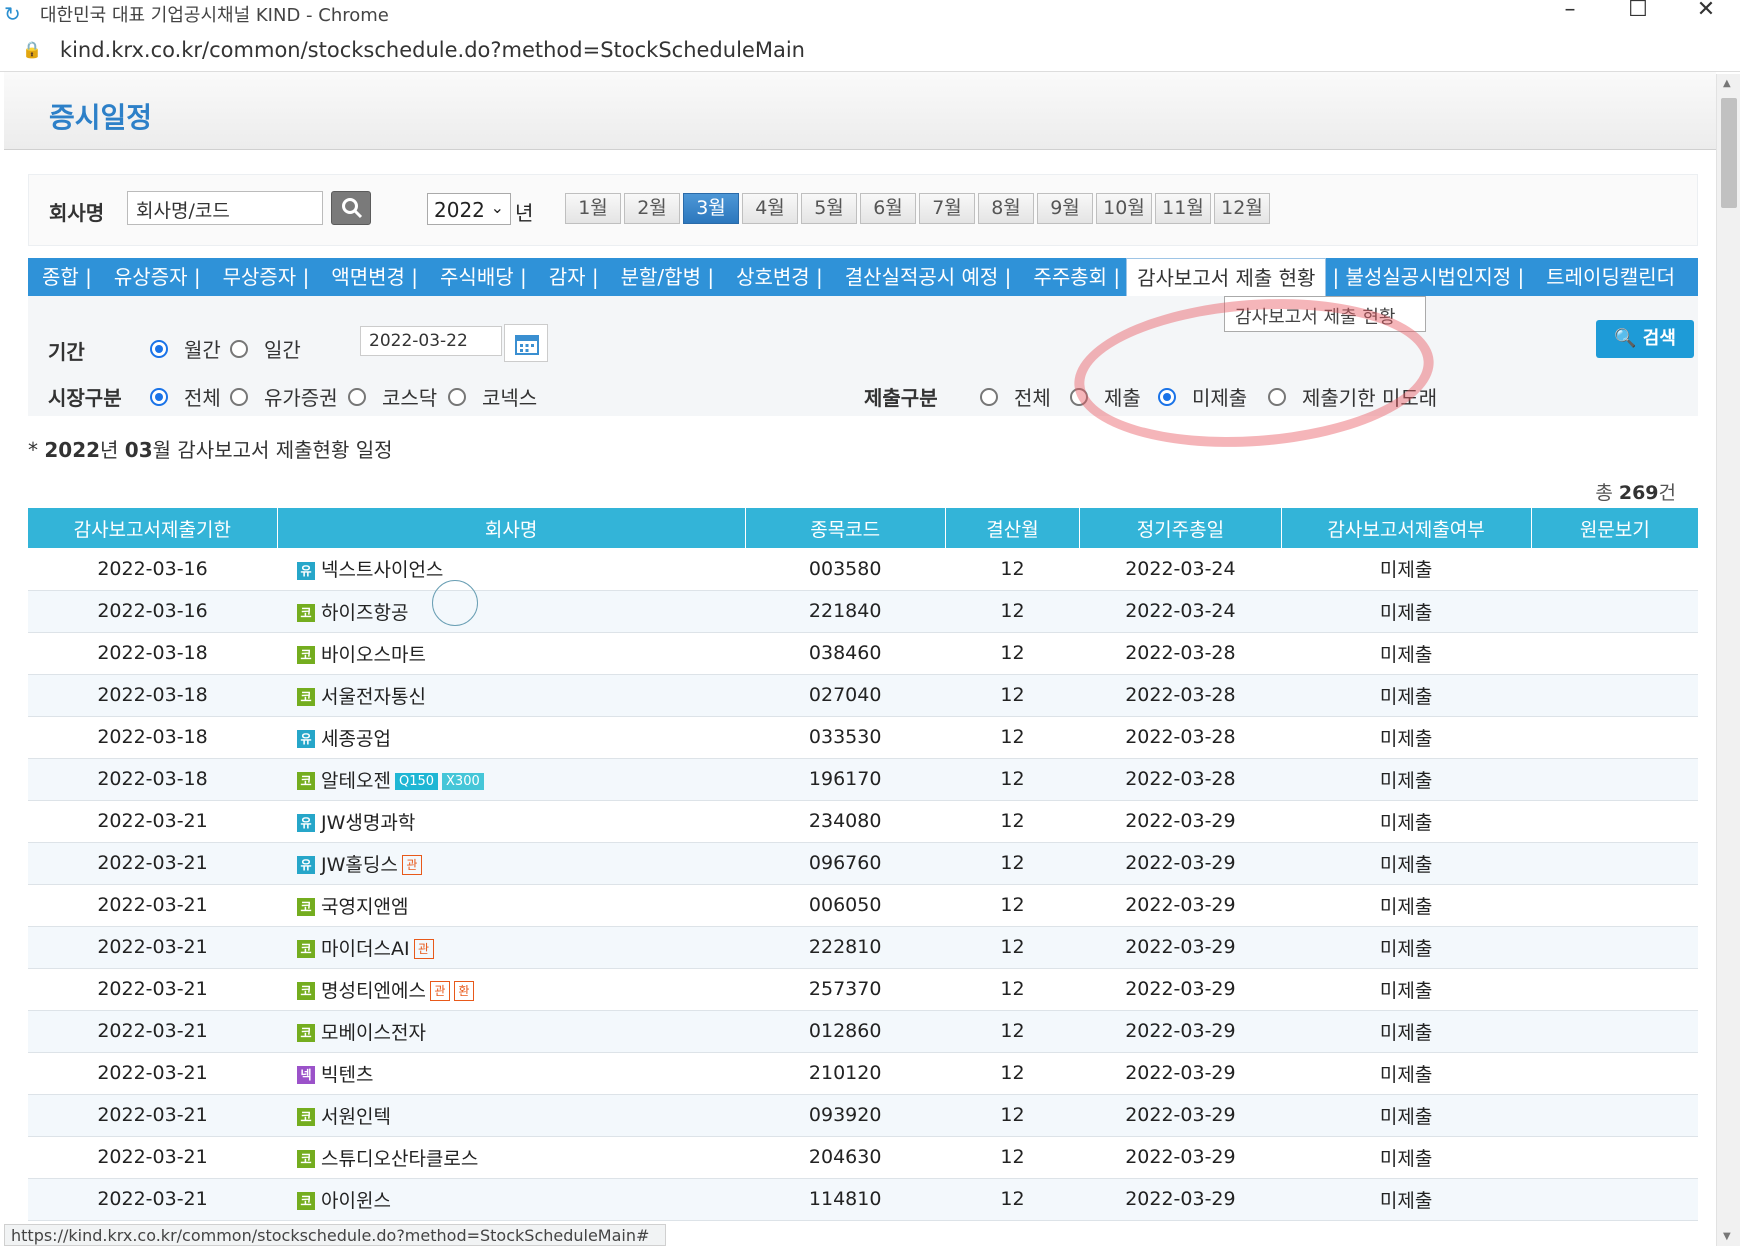 This screenshot has width=1740, height=1246. Describe the element at coordinates (364, 613) in the screenshot. I see `company-link: 하이즈항공` at that location.